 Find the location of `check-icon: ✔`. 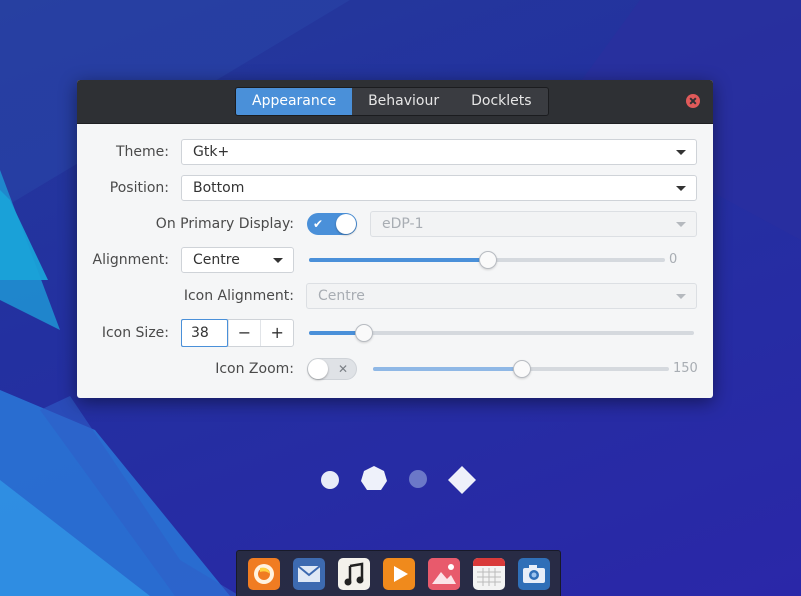

check-icon: ✔ is located at coordinates (318, 224).